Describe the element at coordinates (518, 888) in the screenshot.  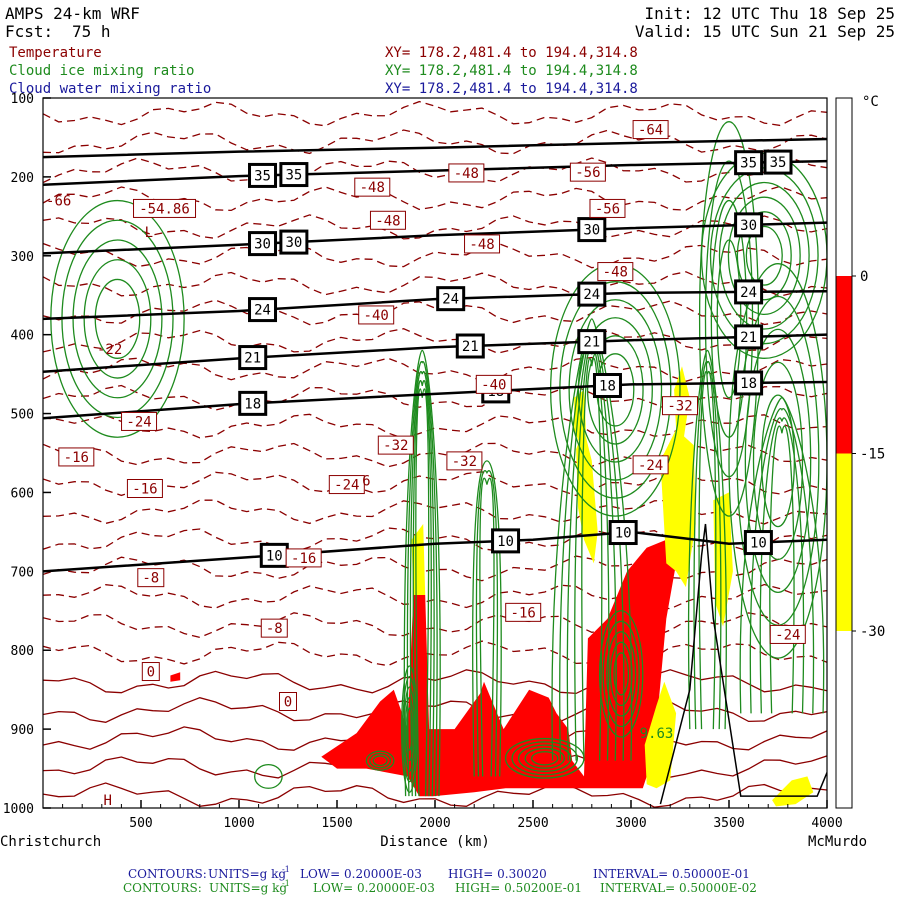
I see `footer2-high: HIGH= 0.50200E-01` at that location.